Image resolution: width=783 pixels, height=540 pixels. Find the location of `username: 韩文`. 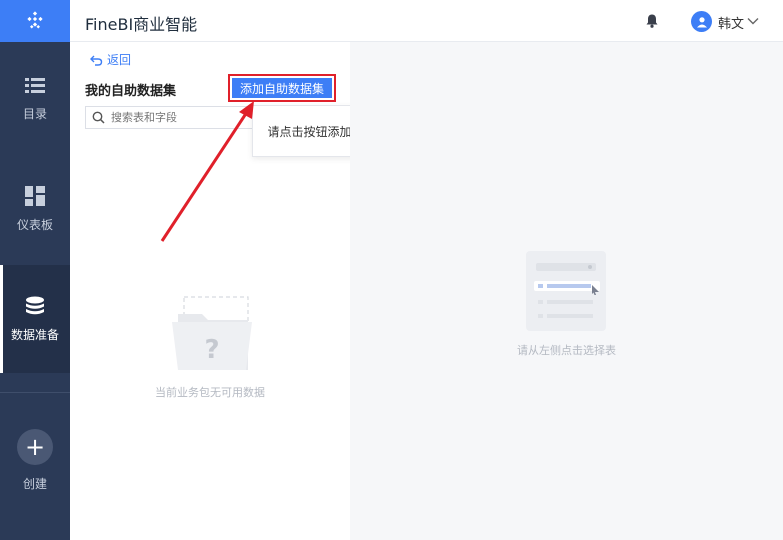

username: 韩文 is located at coordinates (731, 22).